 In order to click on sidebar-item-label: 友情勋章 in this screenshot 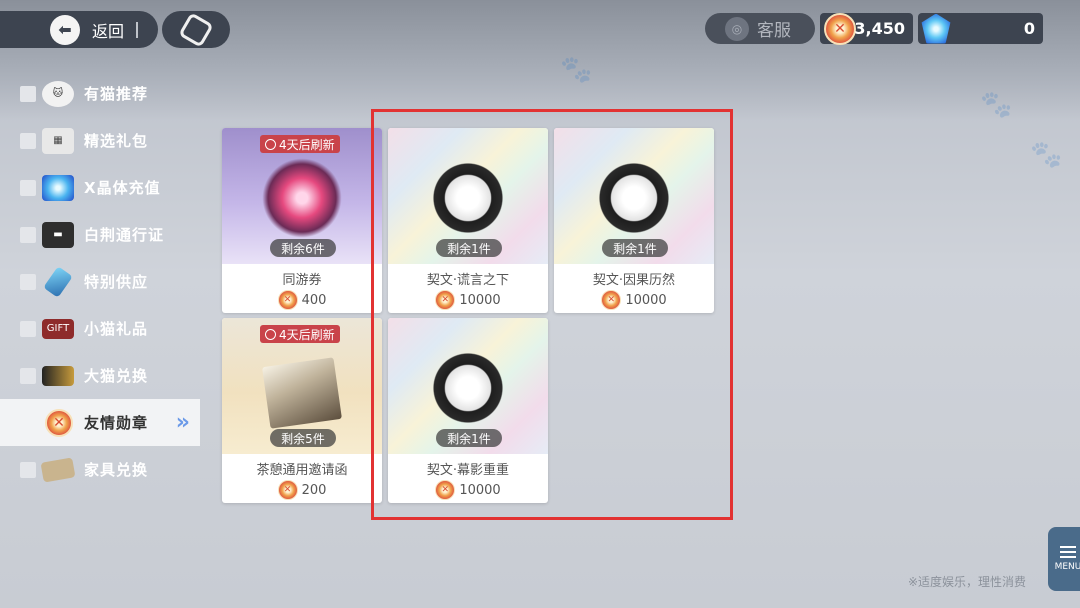, I will do `click(116, 423)`.